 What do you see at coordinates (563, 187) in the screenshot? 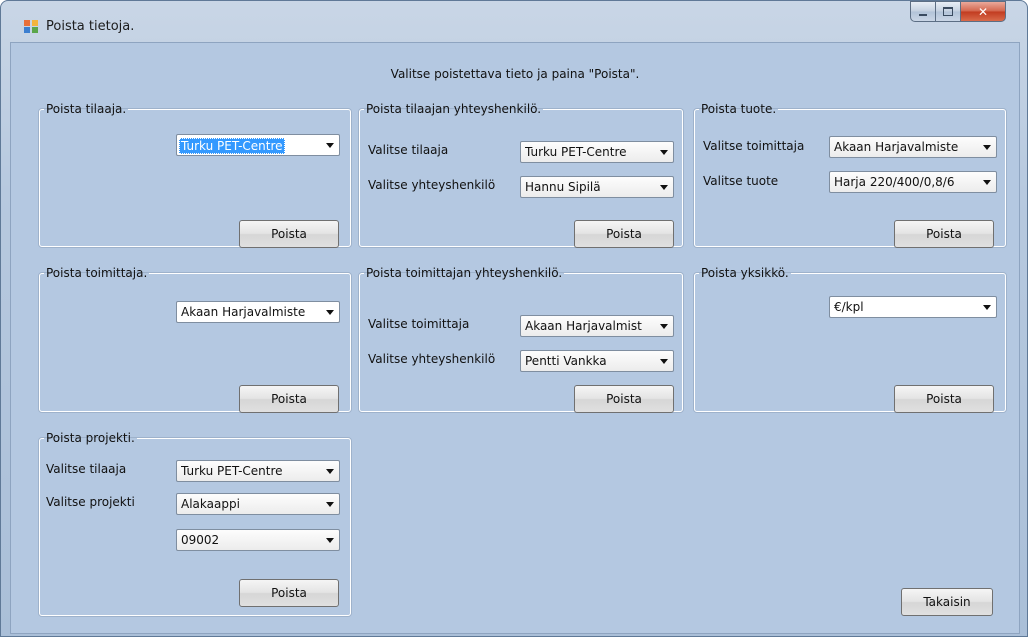
I see `combo-value: Hannu Sipilä` at bounding box center [563, 187].